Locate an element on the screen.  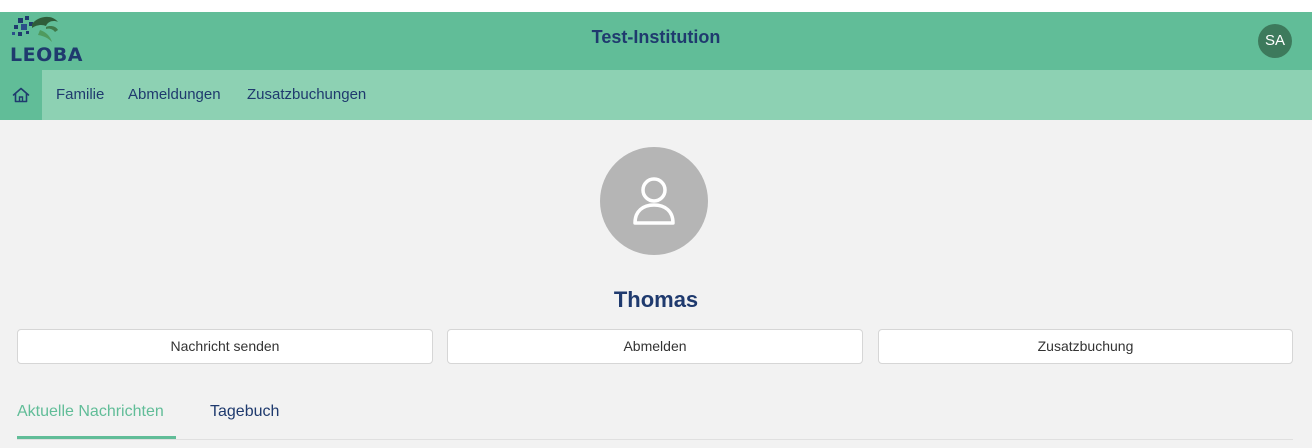
child-name: Thomas is located at coordinates (656, 299).